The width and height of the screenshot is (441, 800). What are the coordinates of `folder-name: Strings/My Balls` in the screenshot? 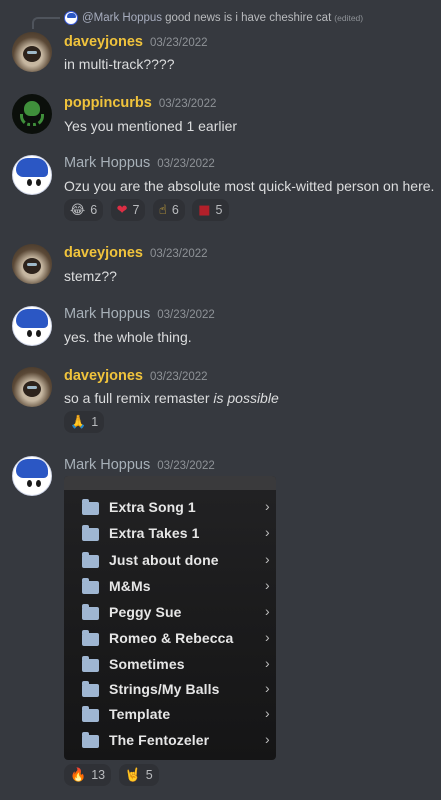 It's located at (164, 689).